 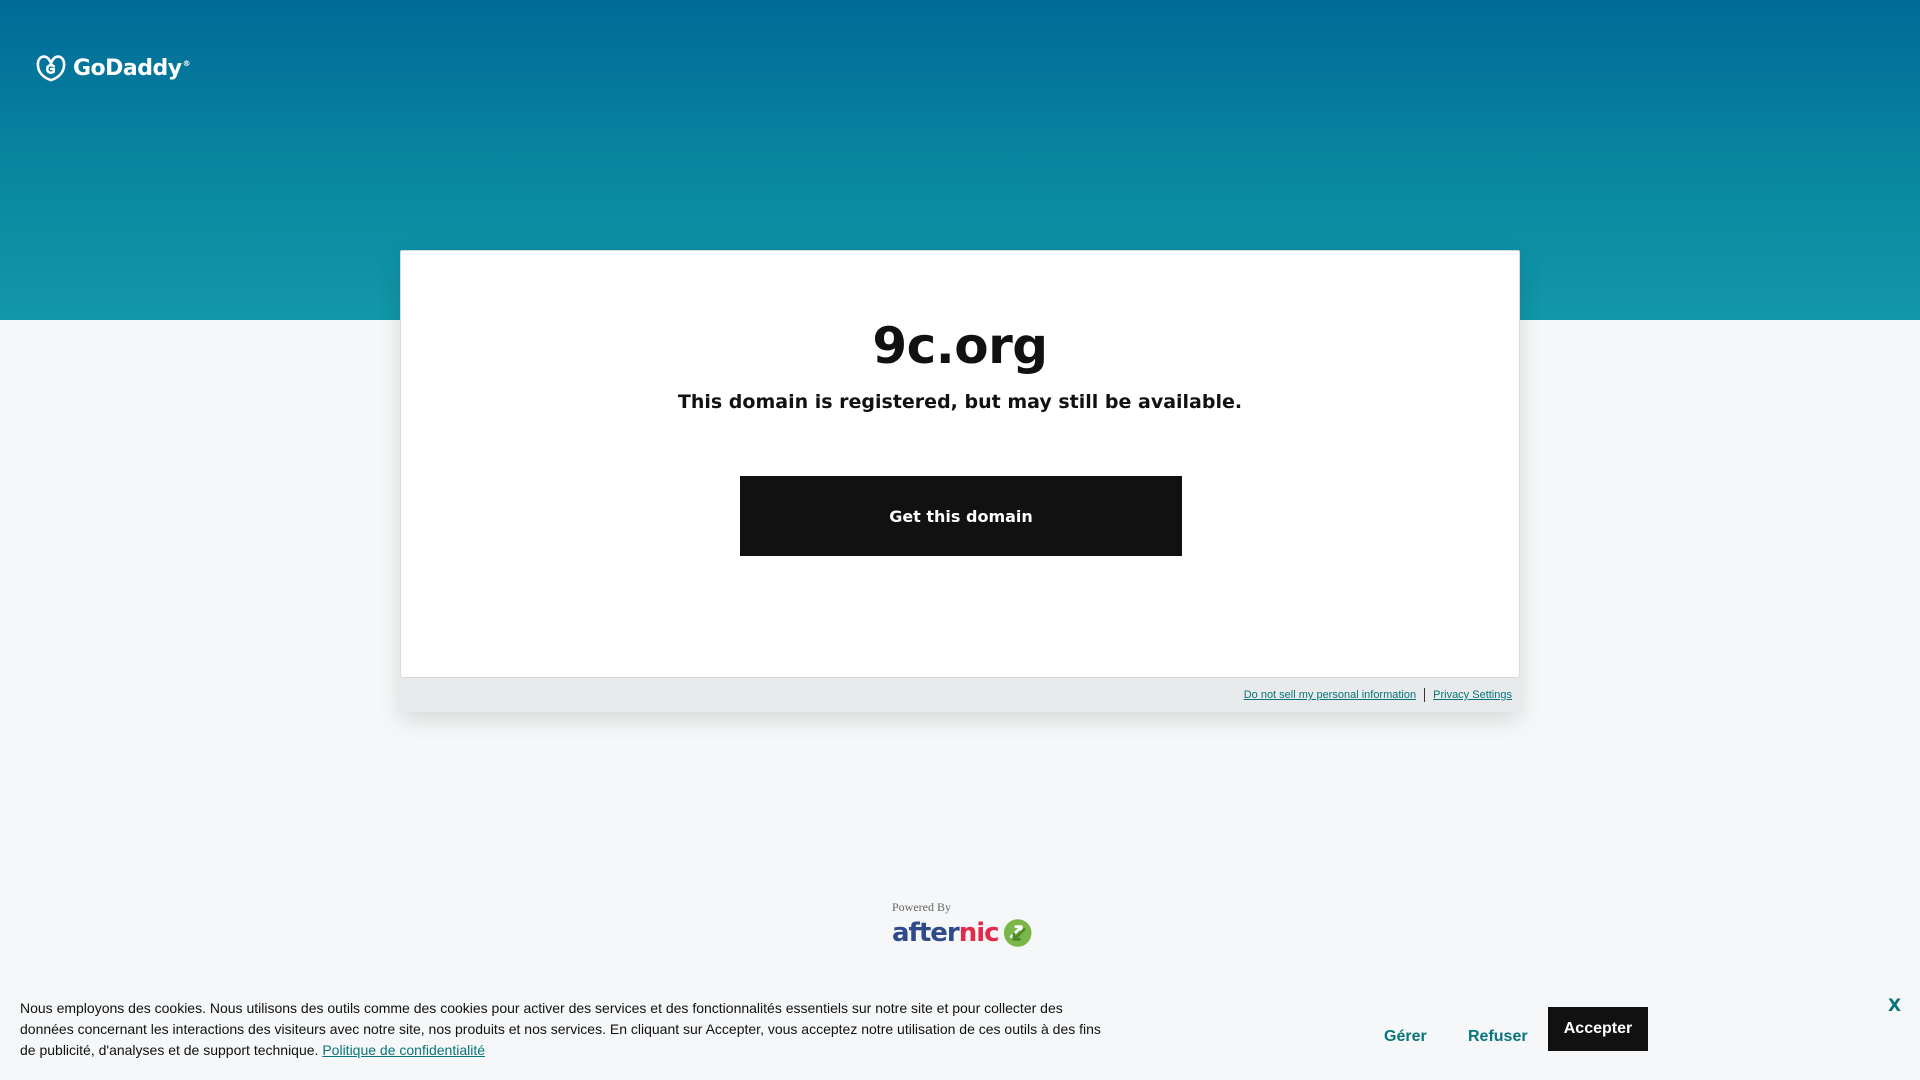 I want to click on powered-by: Powered By afternic, so click(x=962, y=924).